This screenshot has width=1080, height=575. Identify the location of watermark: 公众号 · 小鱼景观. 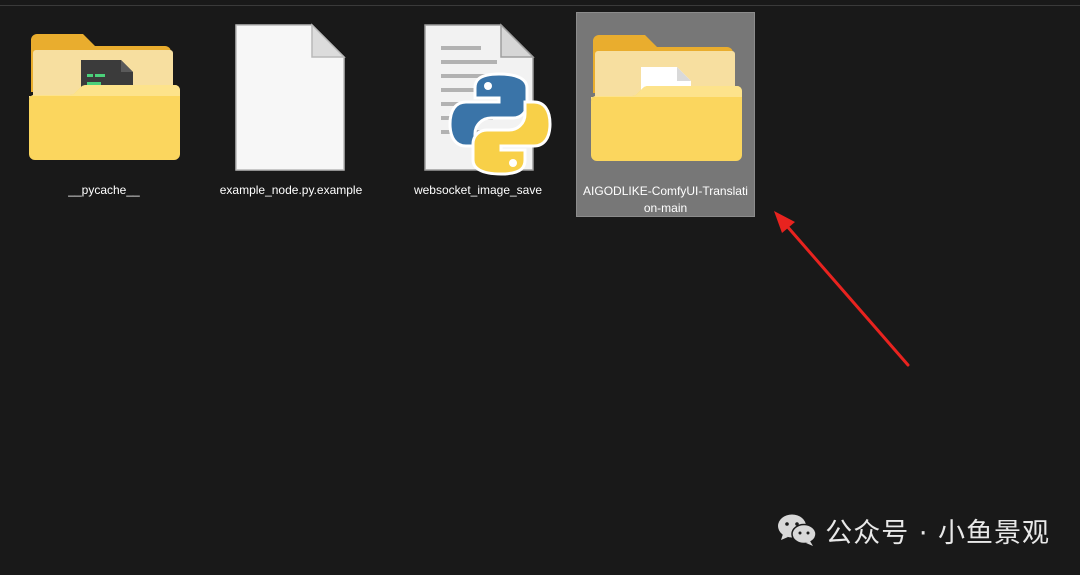
(913, 530).